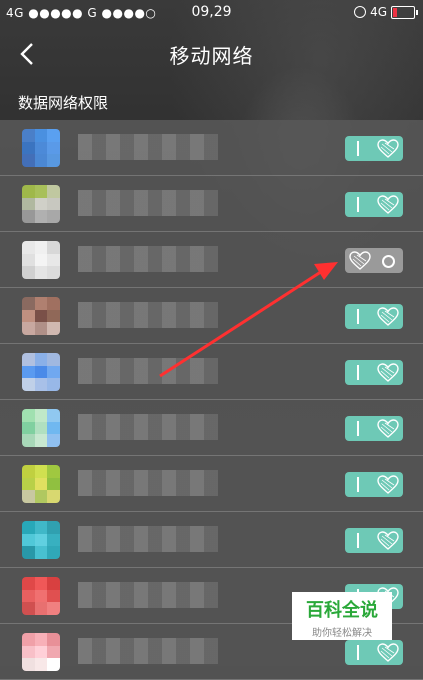  I want to click on watermark-slogan: 助你轻松解决, so click(342, 633).